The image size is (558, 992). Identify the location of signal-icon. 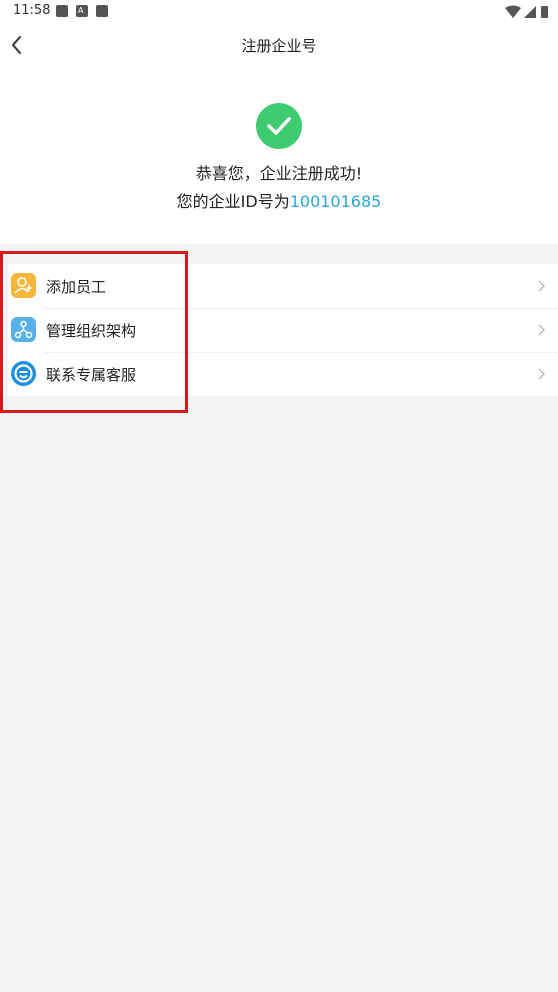
(530, 12).